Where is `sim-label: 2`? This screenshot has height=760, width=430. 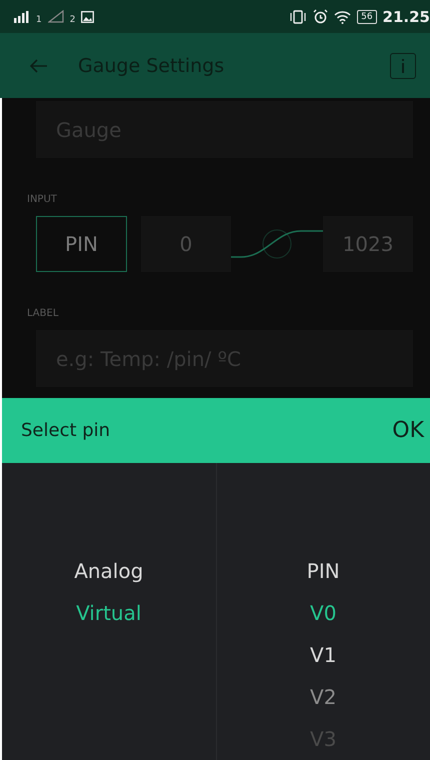
sim-label: 2 is located at coordinates (73, 20).